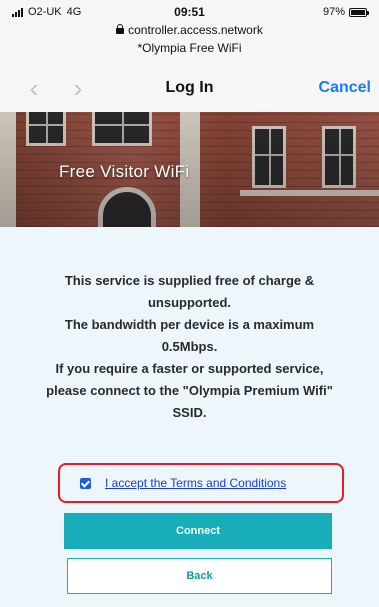  What do you see at coordinates (189, 48) in the screenshot?
I see `page-label: *Olympia Free WiFi` at bounding box center [189, 48].